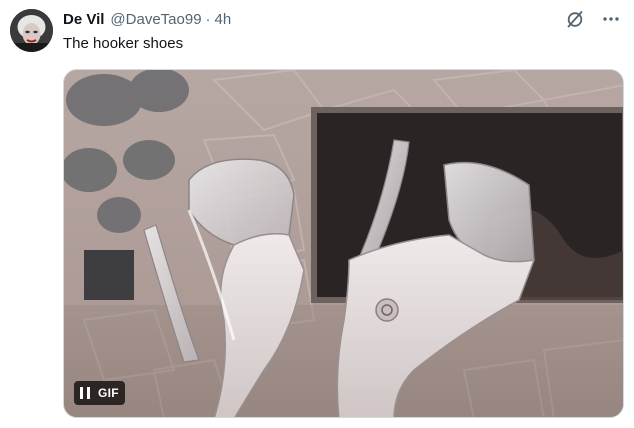 This screenshot has width=634, height=428. Describe the element at coordinates (575, 19) in the screenshot. I see `grok-slash-icon` at that location.